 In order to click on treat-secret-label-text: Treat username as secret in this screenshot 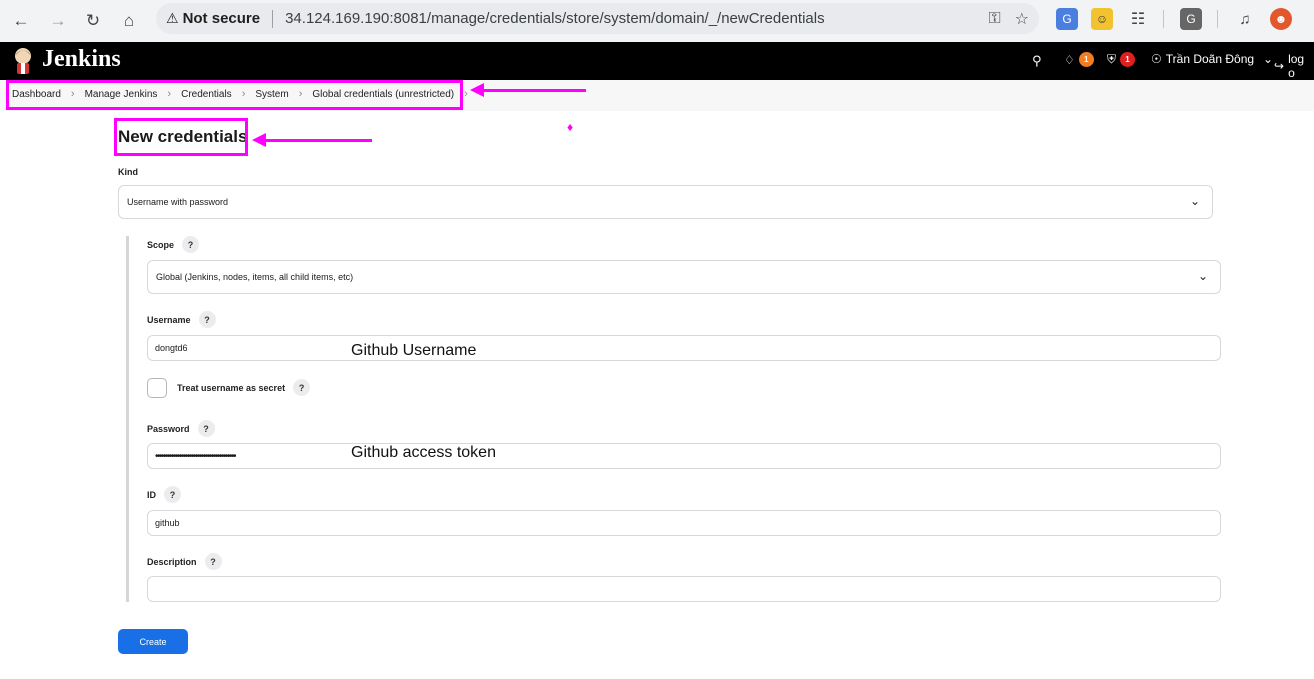, I will do `click(231, 388)`.